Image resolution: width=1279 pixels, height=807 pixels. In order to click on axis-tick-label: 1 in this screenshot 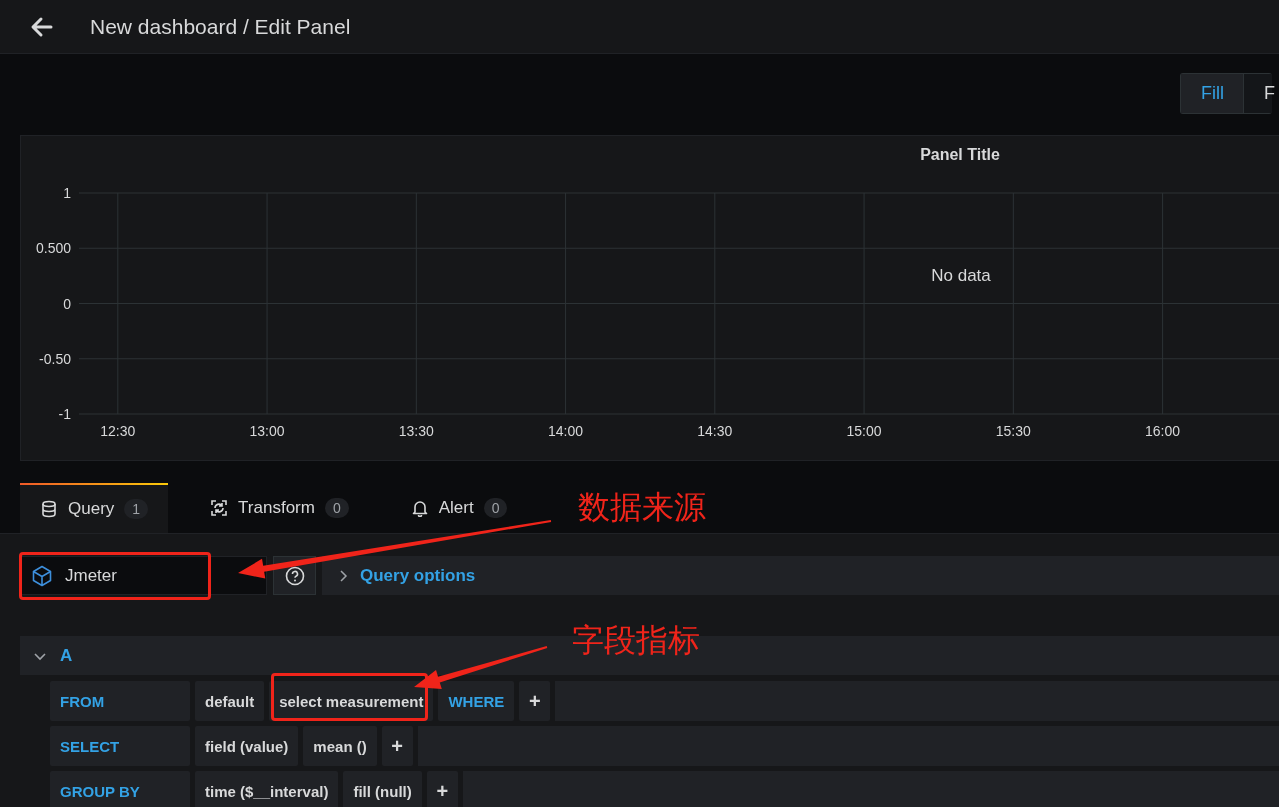, I will do `click(67, 193)`.